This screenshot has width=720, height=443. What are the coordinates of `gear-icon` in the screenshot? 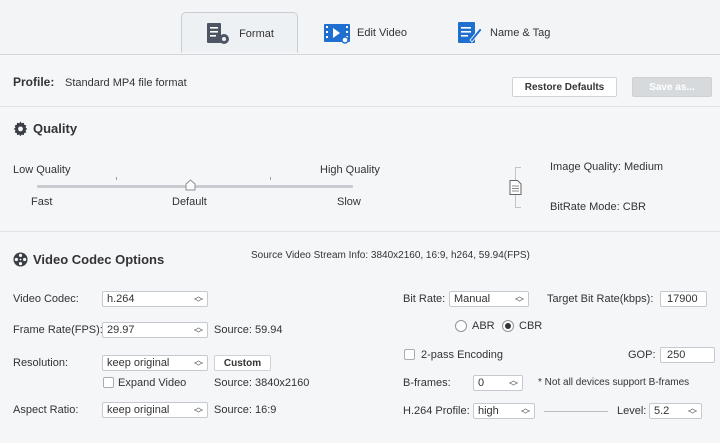 It's located at (20, 129).